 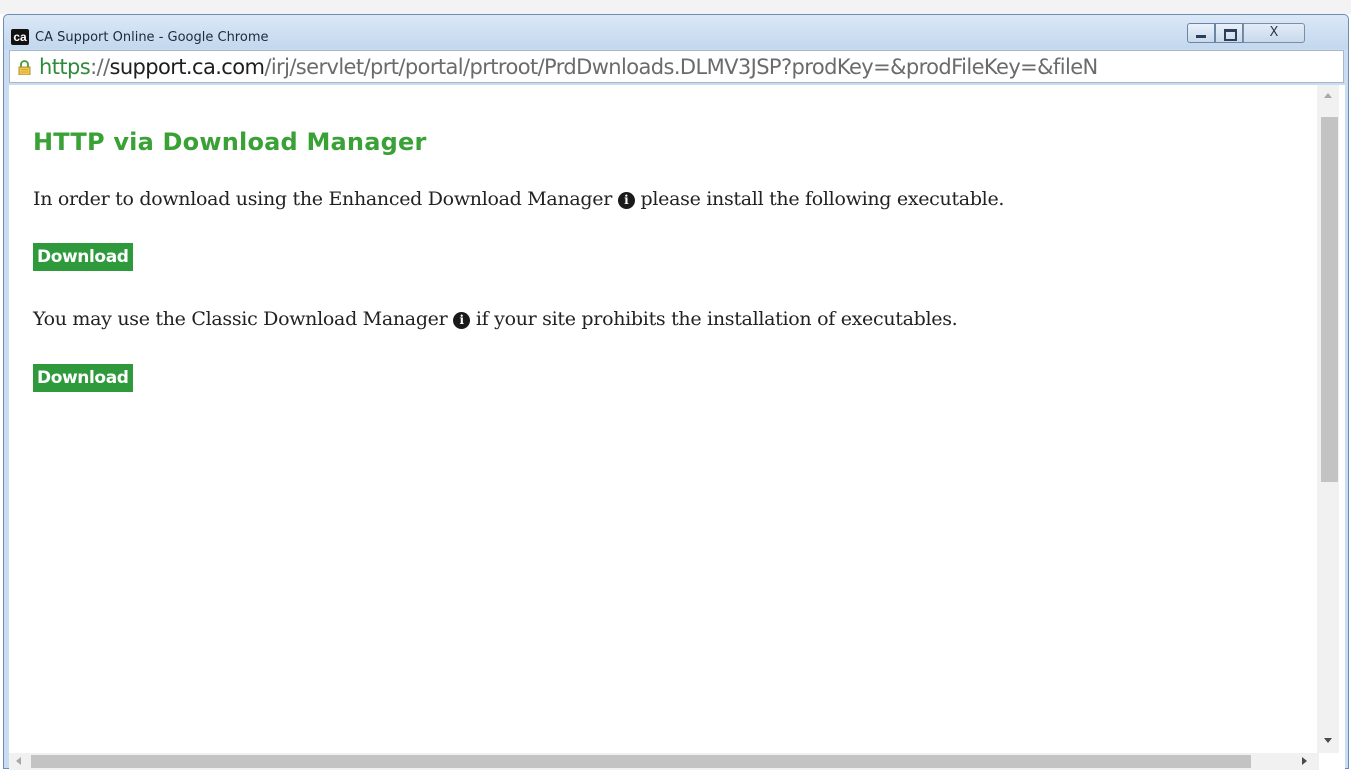 I want to click on enhanced-download-button: Download, so click(x=83, y=257).